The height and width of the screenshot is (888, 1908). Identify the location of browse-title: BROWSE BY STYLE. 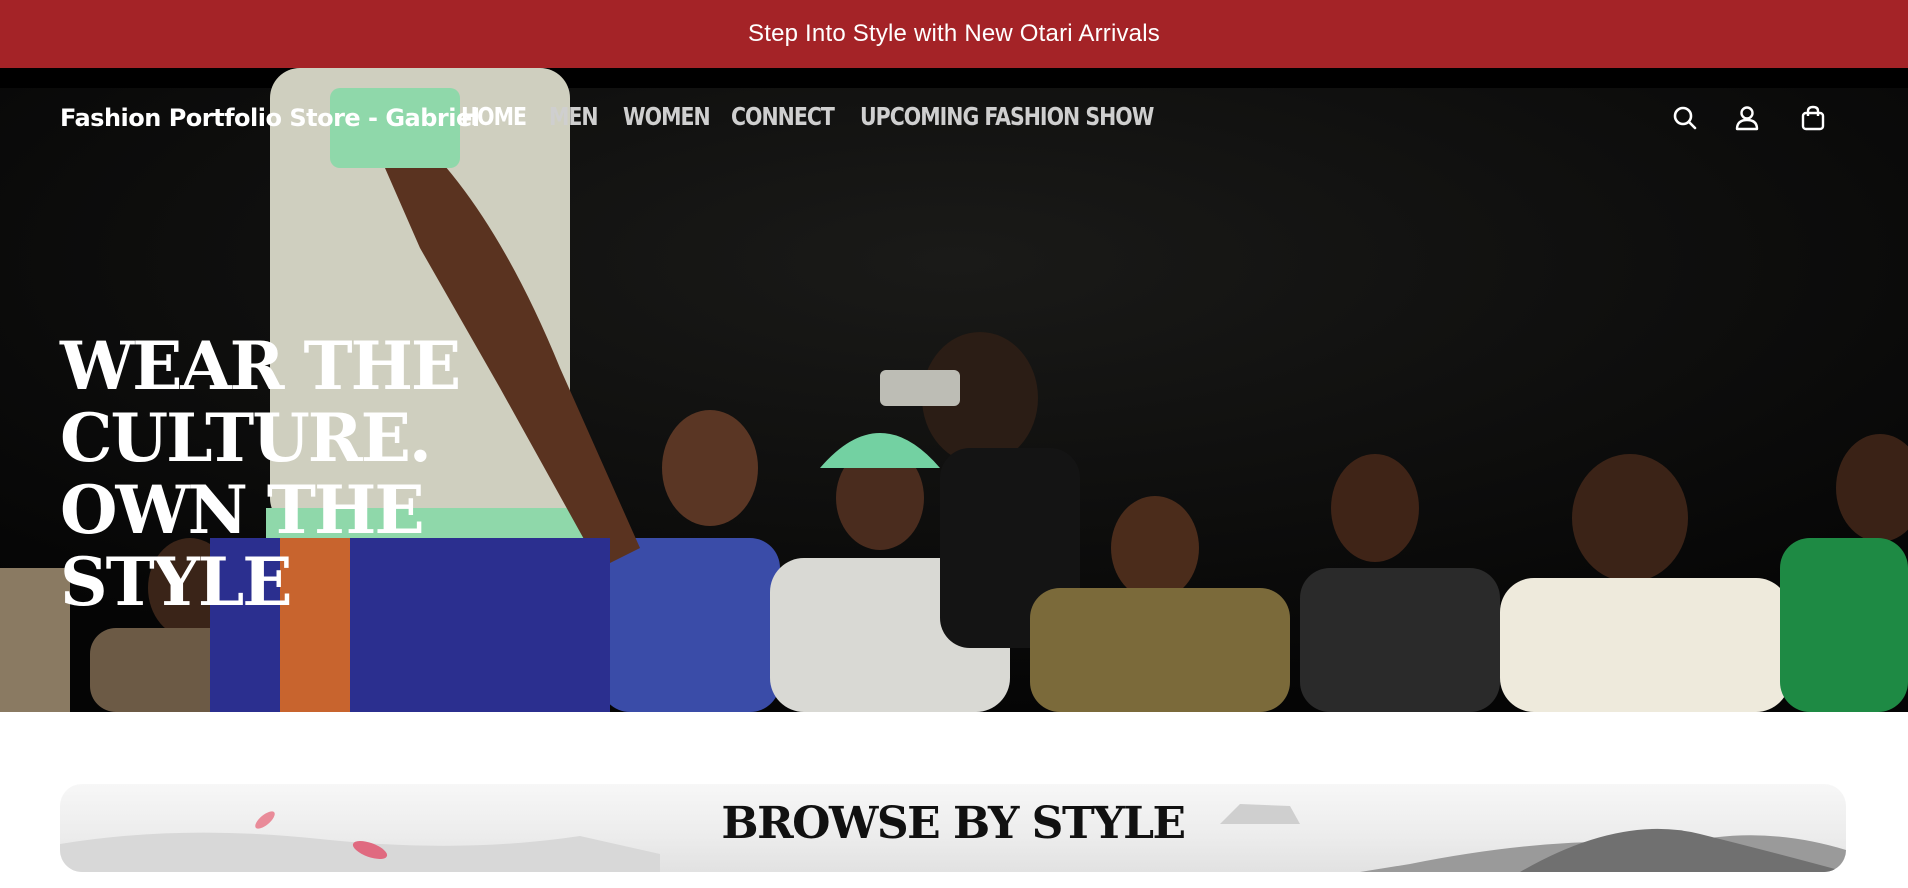
(953, 823).